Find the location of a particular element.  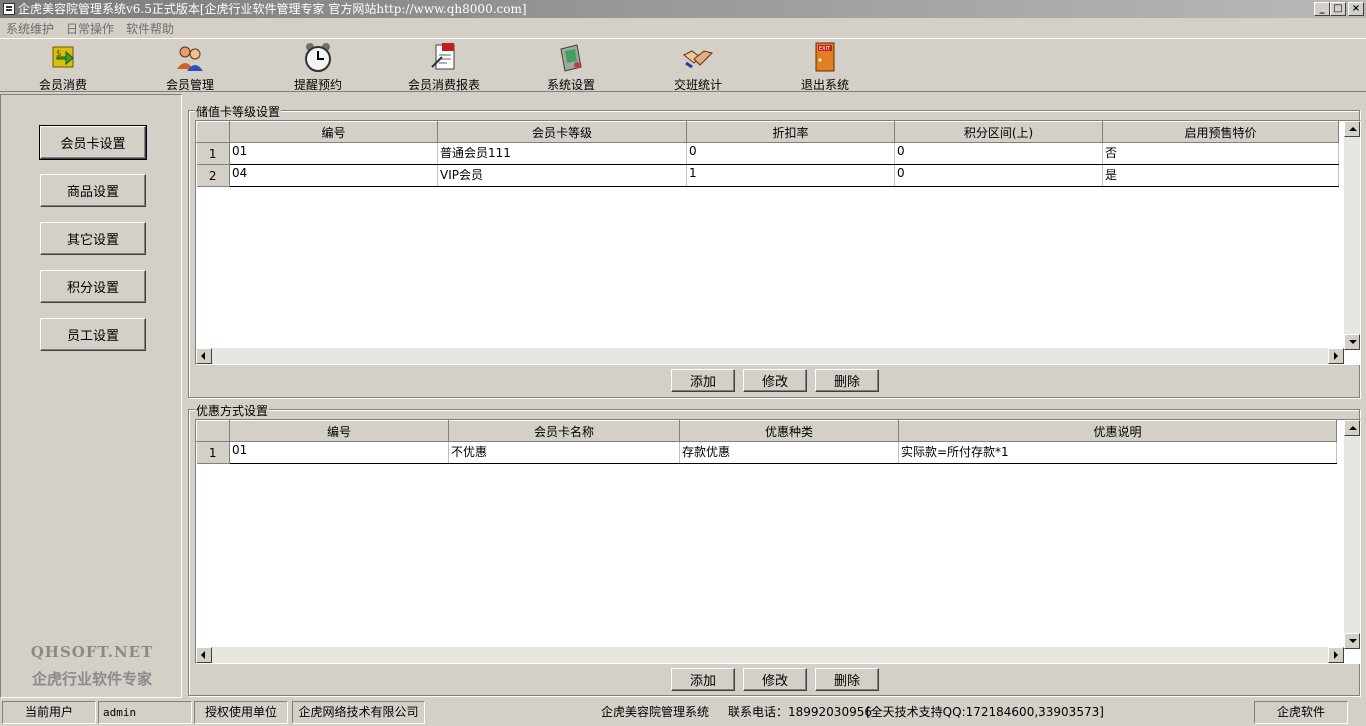

status-phone: 联系电话：18992030956 is located at coordinates (800, 712).